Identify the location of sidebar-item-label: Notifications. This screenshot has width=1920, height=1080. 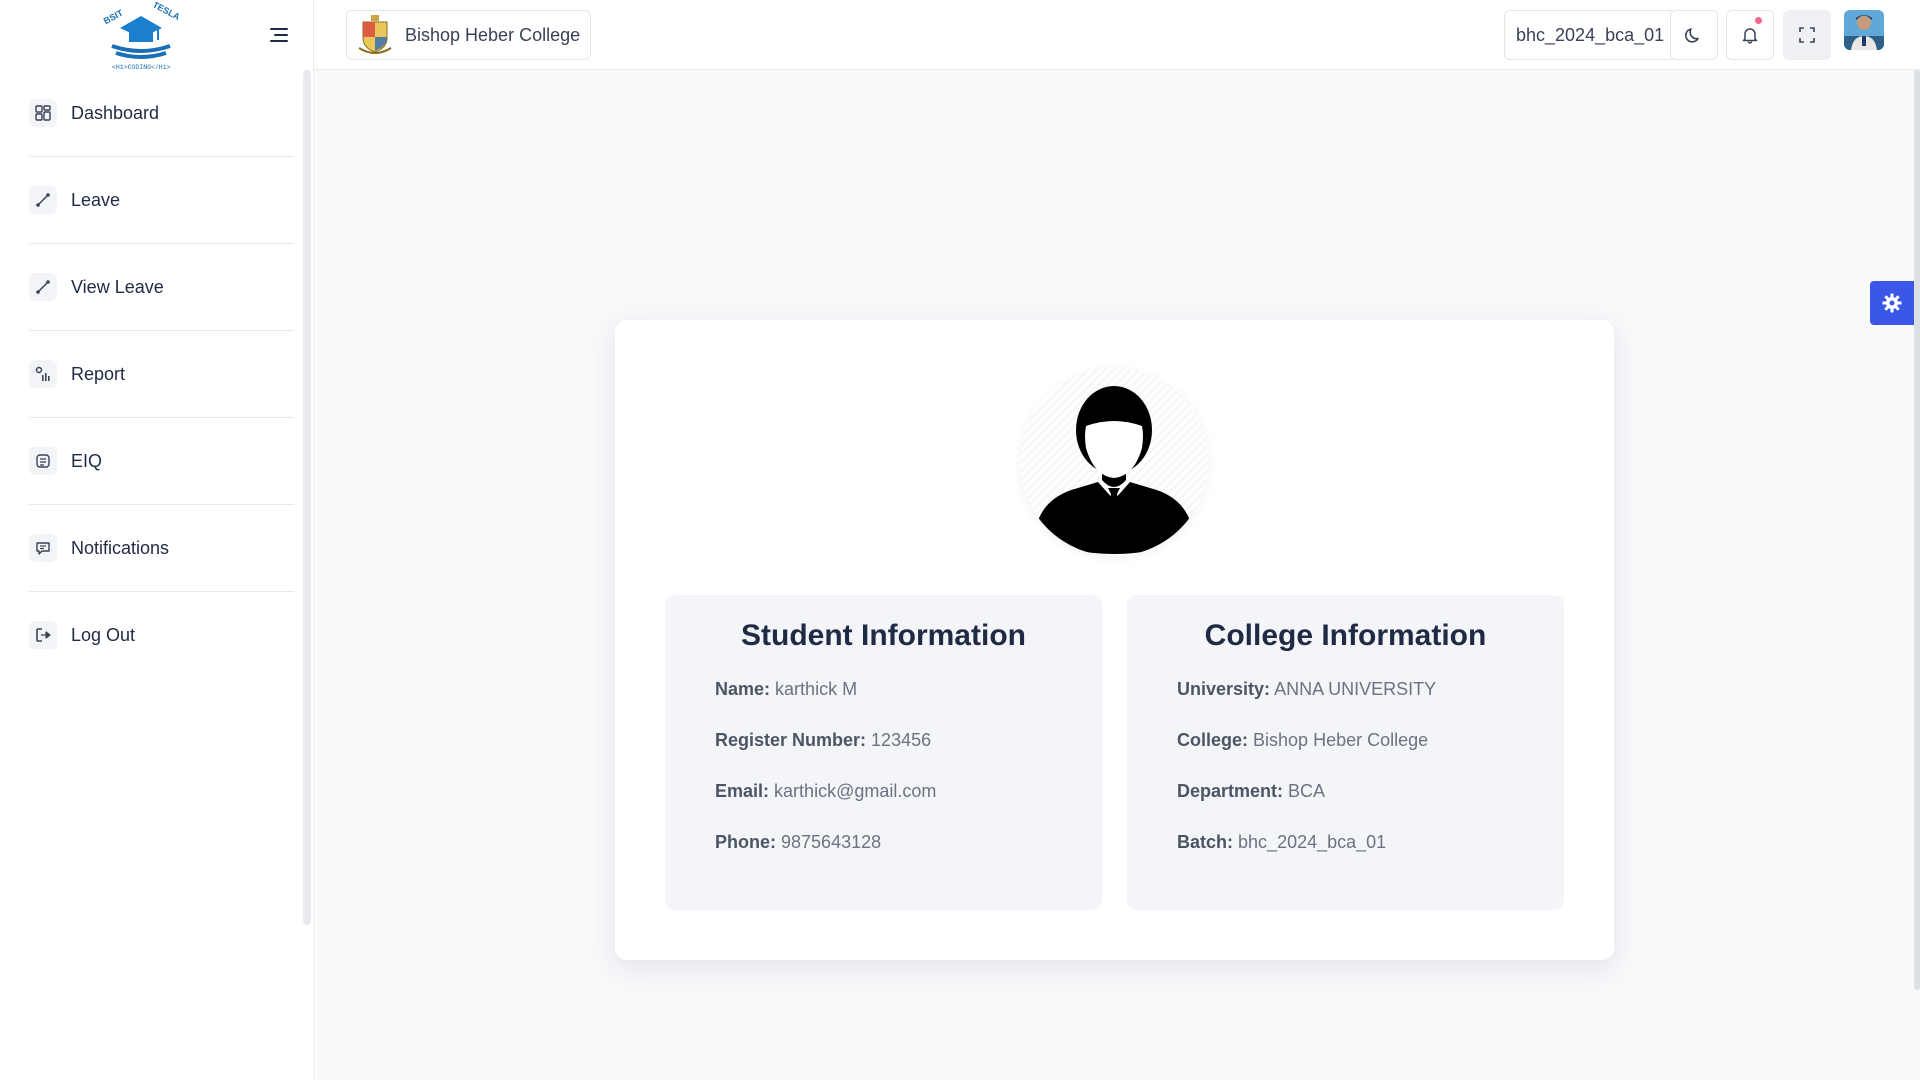
(120, 547).